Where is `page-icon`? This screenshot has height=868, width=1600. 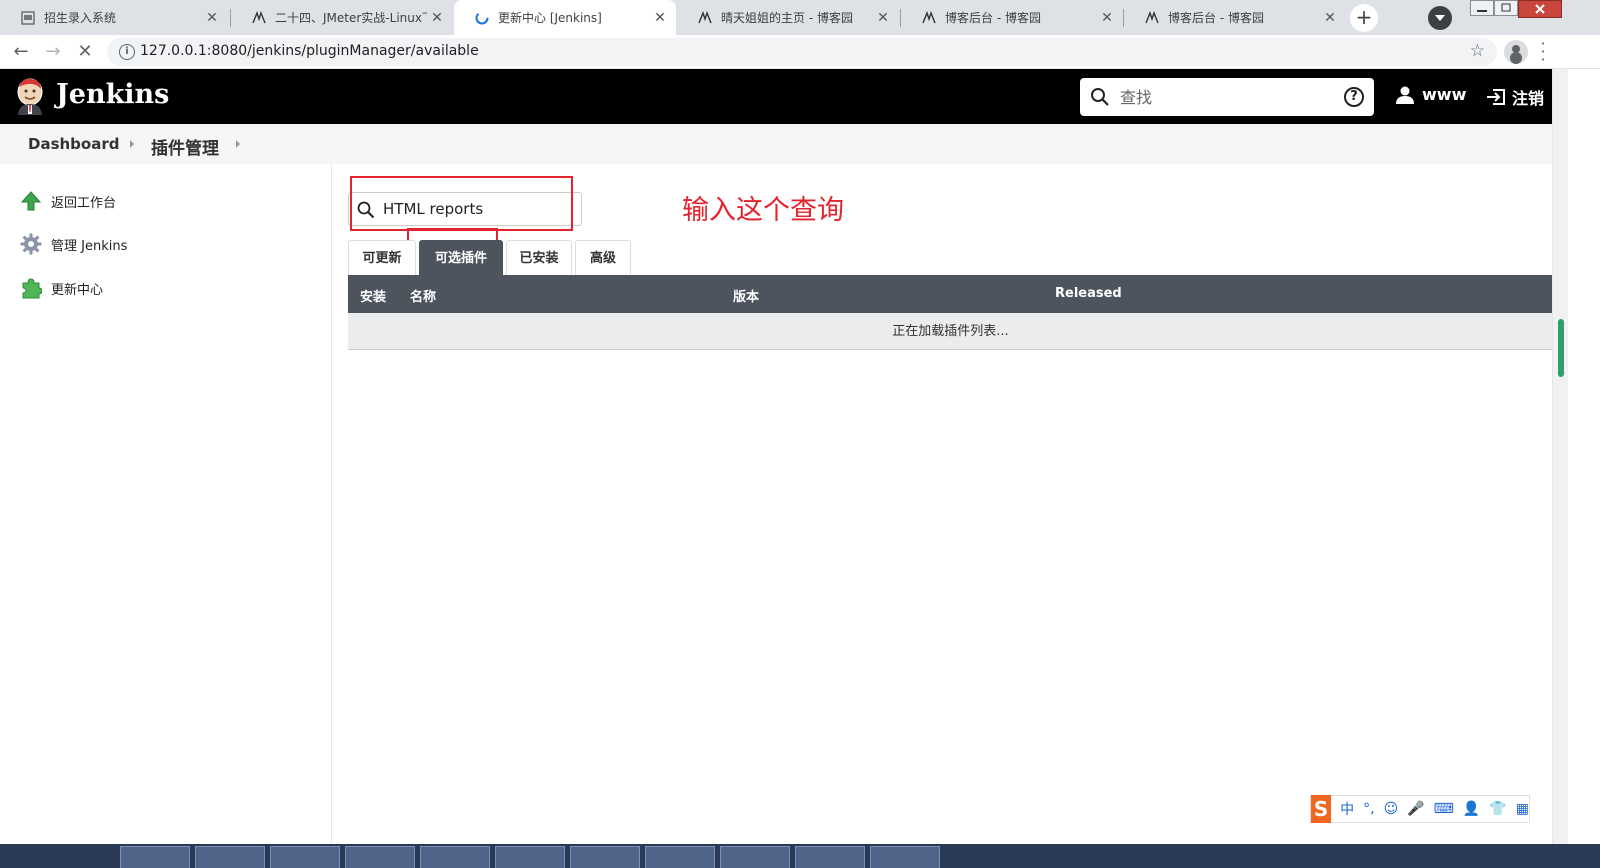 page-icon is located at coordinates (28, 18).